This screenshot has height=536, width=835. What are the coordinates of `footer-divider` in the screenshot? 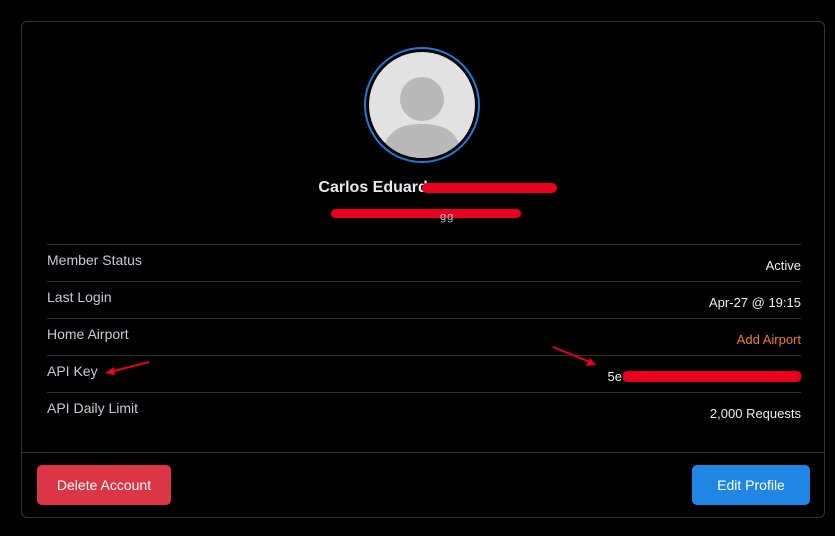 It's located at (423, 452).